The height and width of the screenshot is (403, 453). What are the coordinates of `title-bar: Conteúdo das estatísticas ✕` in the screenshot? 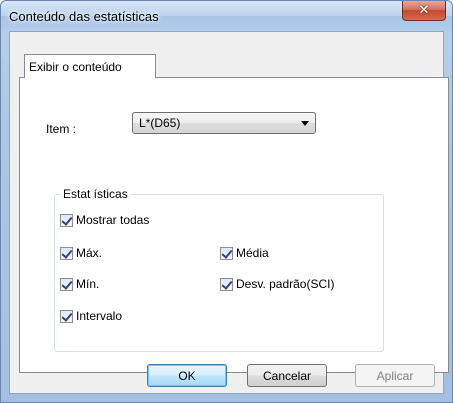 It's located at (226, 16).